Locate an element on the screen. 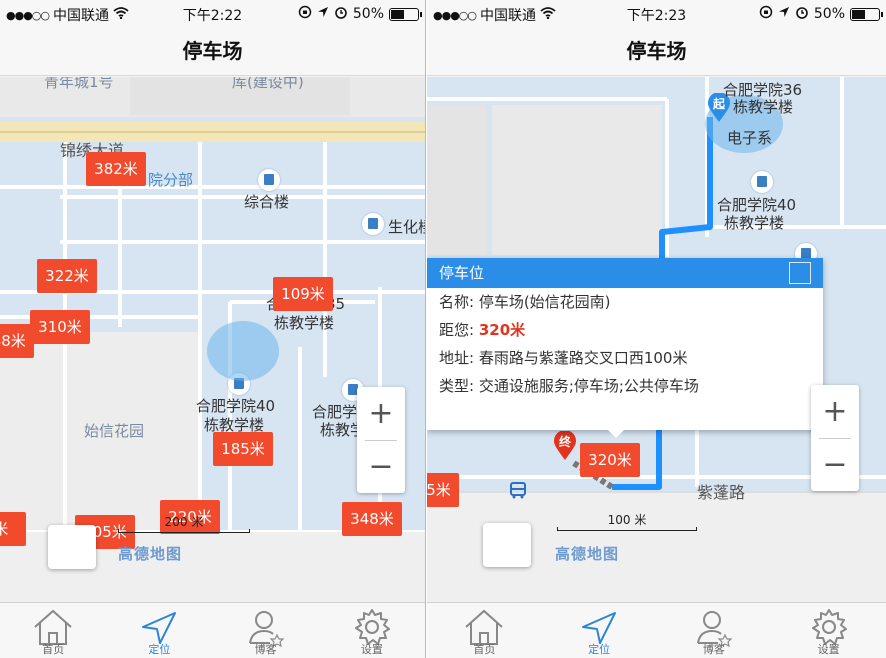 The width and height of the screenshot is (886, 658). map-scale: 100 米 is located at coordinates (627, 521).